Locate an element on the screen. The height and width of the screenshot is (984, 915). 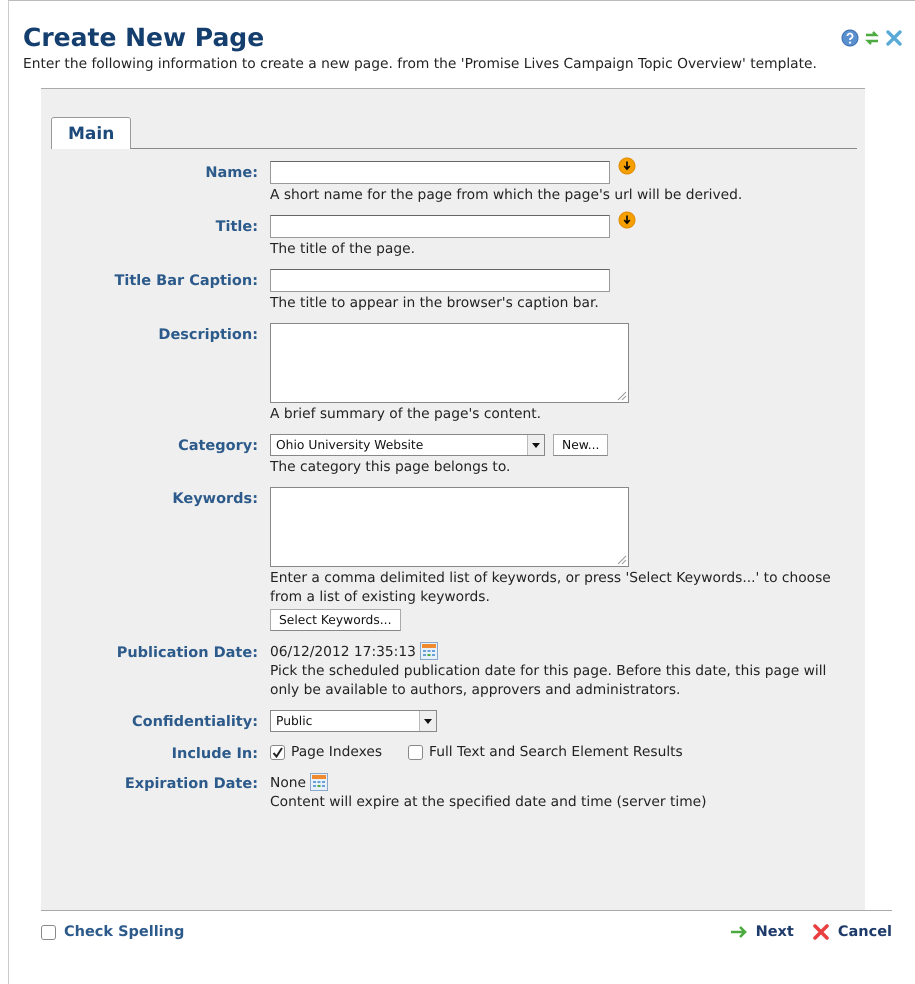
check-mark-icon is located at coordinates (277, 752).